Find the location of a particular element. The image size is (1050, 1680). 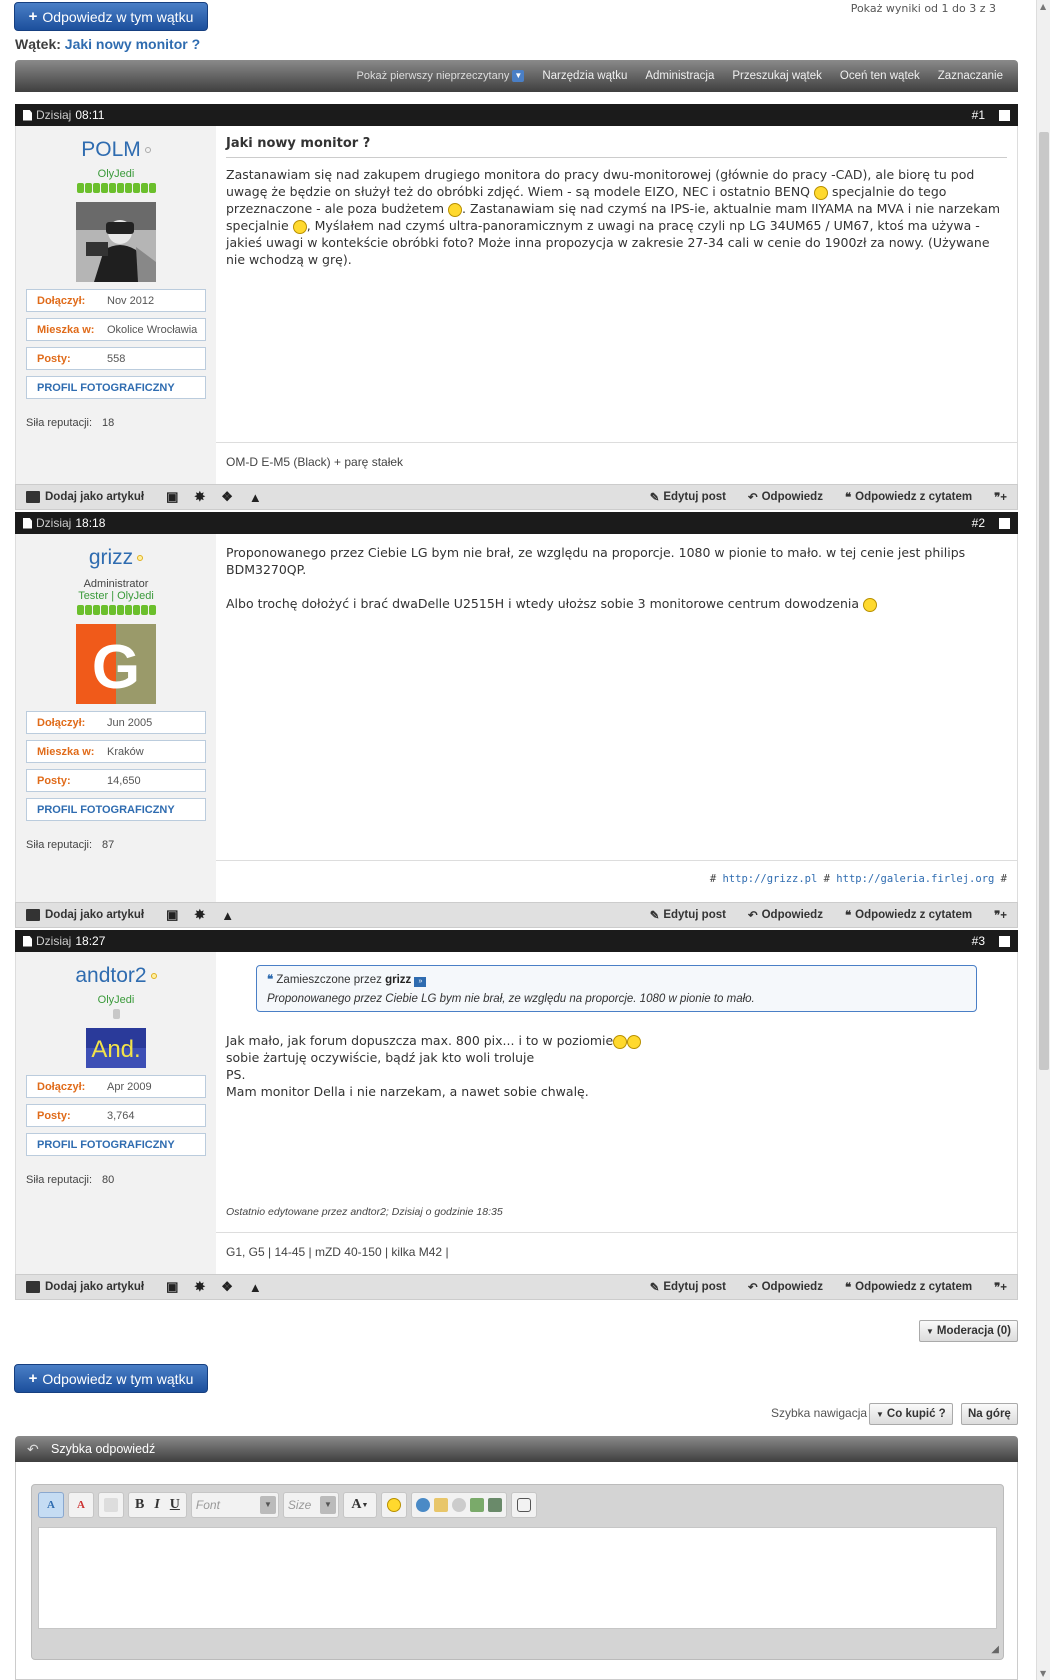

message-textarea is located at coordinates (517, 1578).